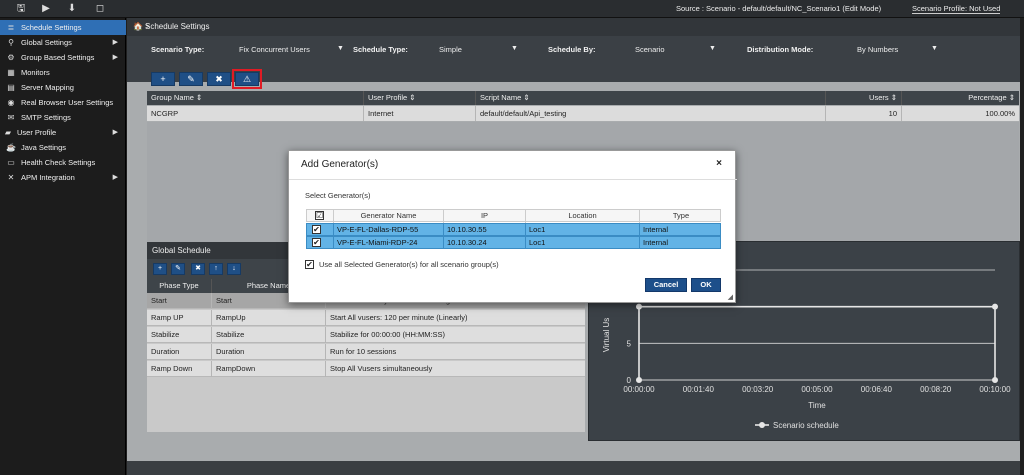 The image size is (1024, 475). I want to click on scenario-profile-link: Scenario Profile: Not Used, so click(956, 9).